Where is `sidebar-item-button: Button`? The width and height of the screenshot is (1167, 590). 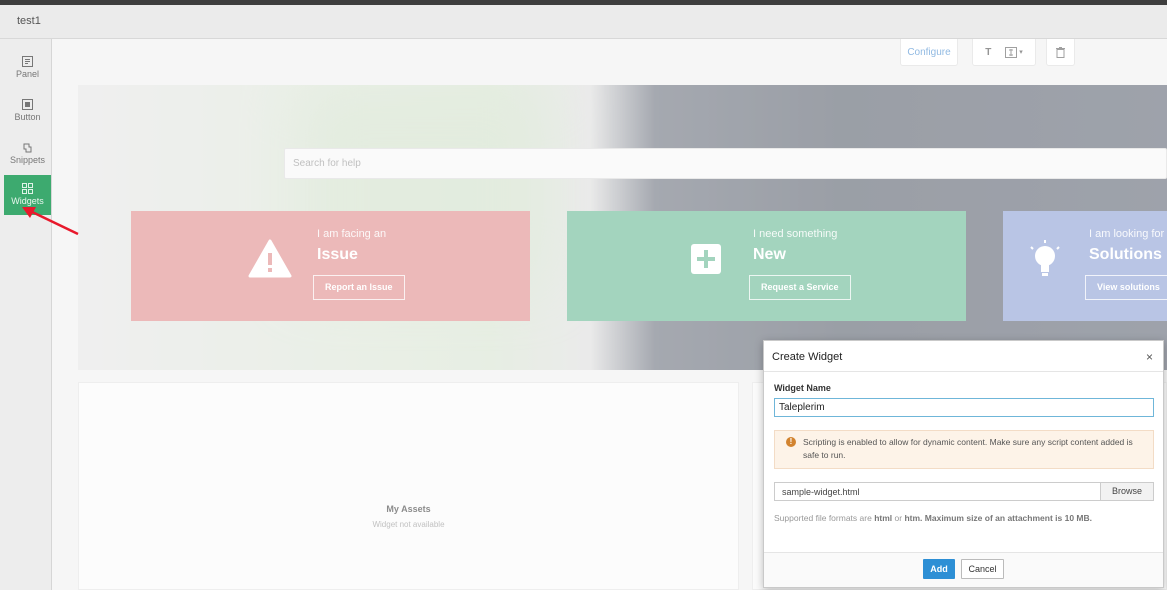
sidebar-item-button: Button is located at coordinates (27, 111).